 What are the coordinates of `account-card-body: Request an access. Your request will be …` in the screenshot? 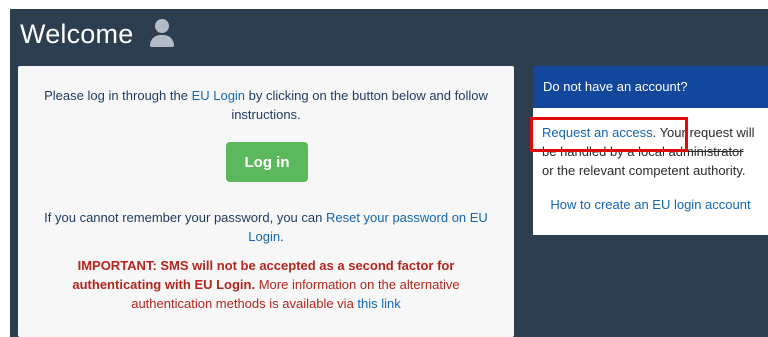 It's located at (650, 144).